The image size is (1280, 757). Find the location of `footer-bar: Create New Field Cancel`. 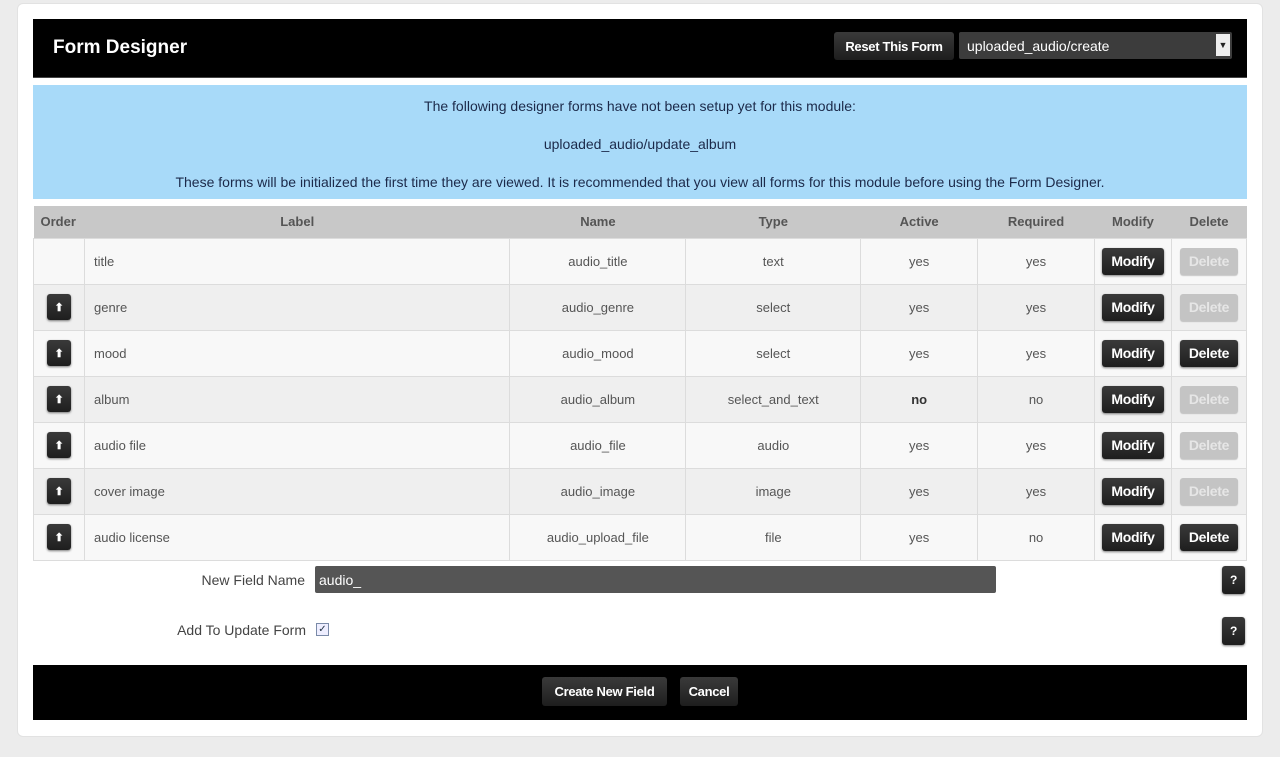

footer-bar: Create New Field Cancel is located at coordinates (640, 692).